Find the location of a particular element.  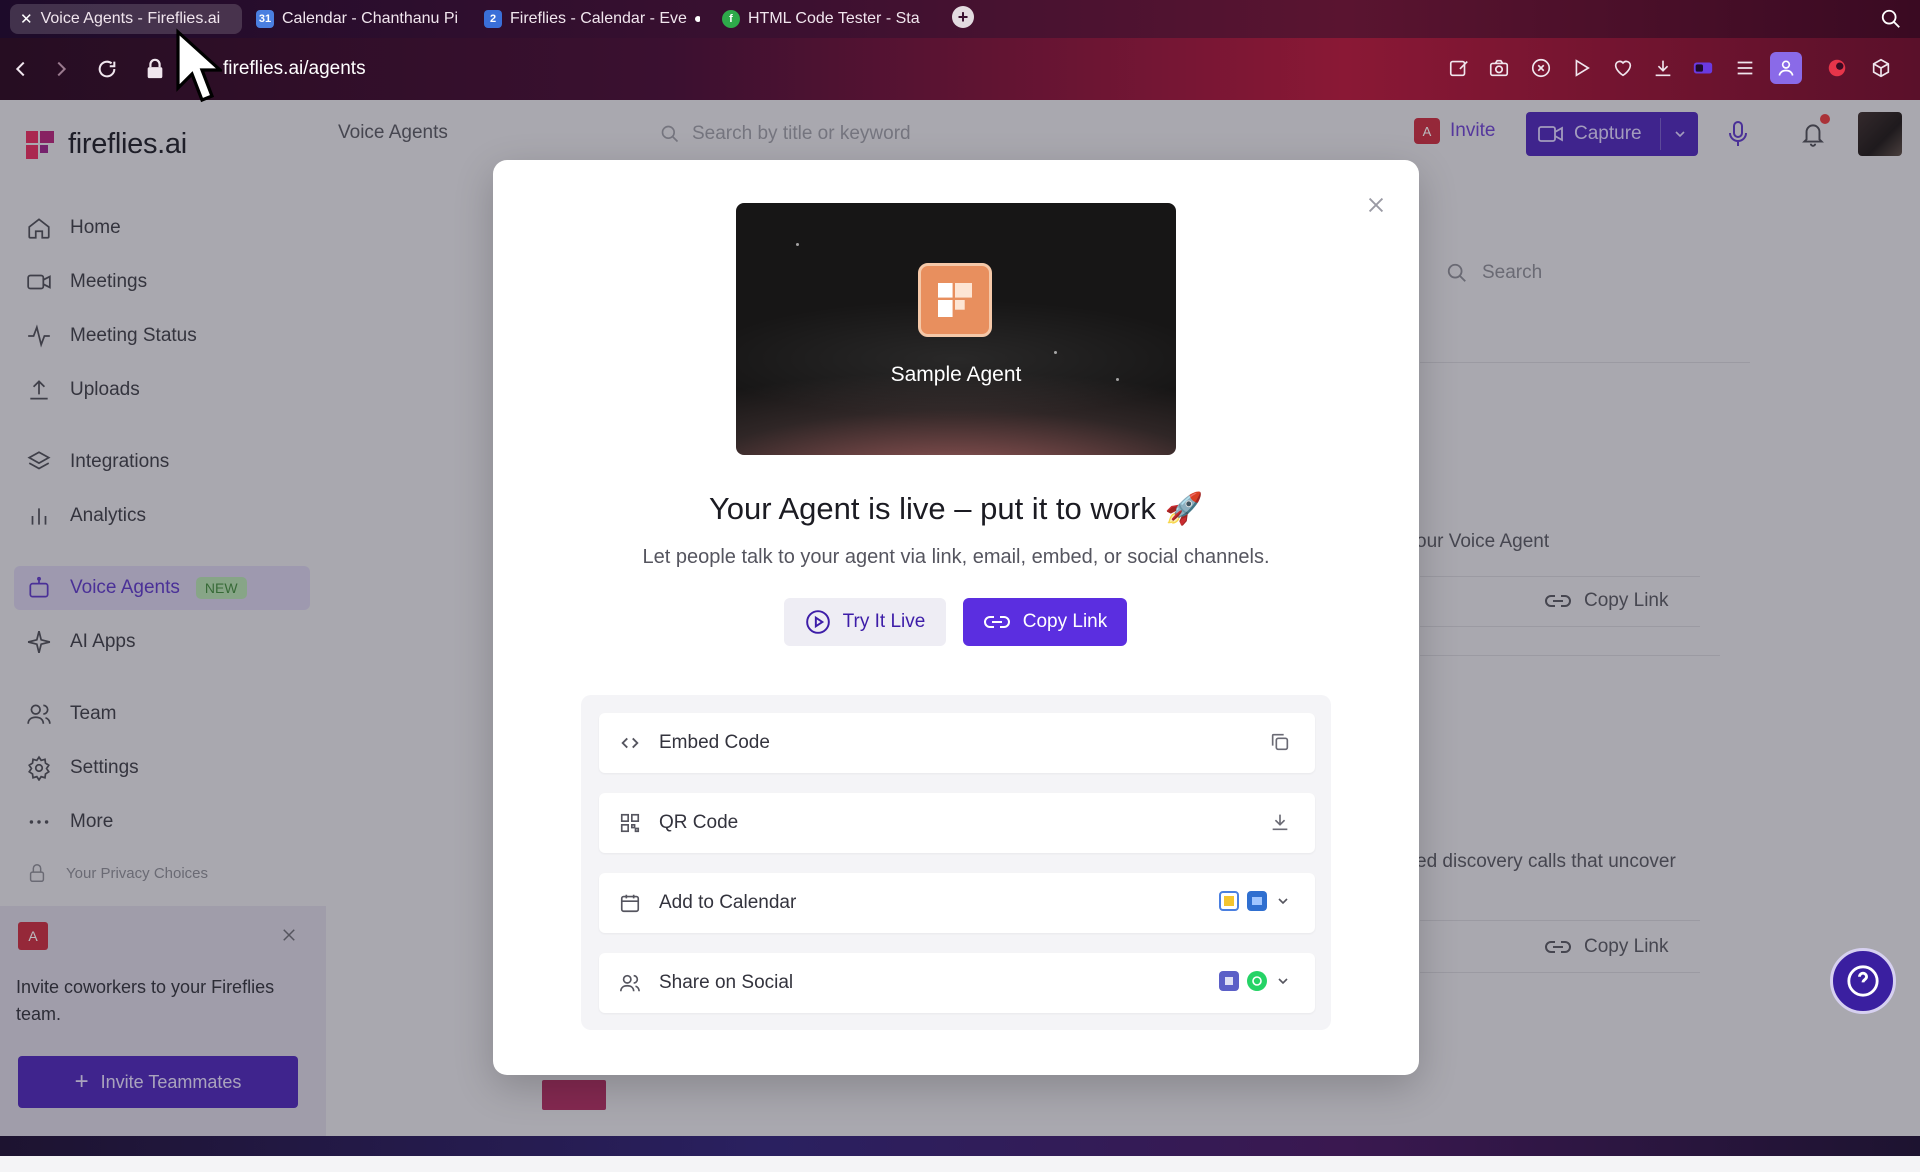

link-icon is located at coordinates (996, 622).